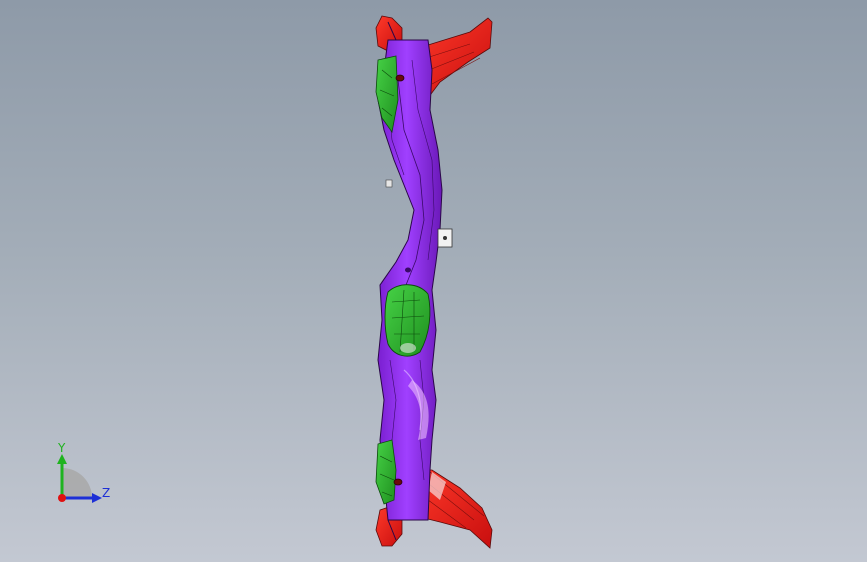 The image size is (867, 562). What do you see at coordinates (389, 183) in the screenshot?
I see `small-side-tab` at bounding box center [389, 183].